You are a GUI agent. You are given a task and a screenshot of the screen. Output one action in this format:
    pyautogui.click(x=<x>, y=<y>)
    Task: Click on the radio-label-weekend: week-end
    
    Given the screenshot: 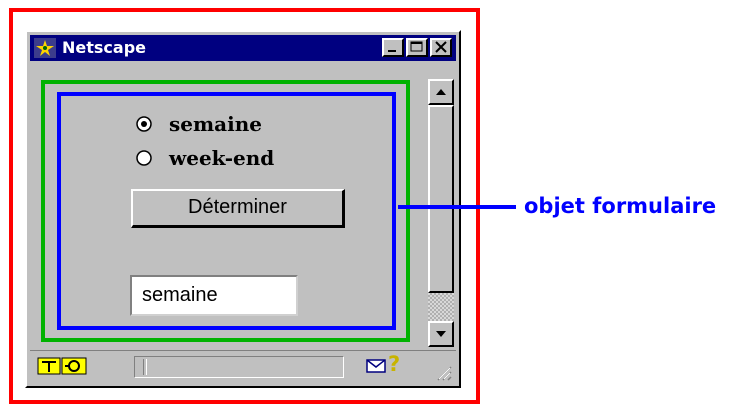 What is the action you would take?
    pyautogui.click(x=222, y=157)
    